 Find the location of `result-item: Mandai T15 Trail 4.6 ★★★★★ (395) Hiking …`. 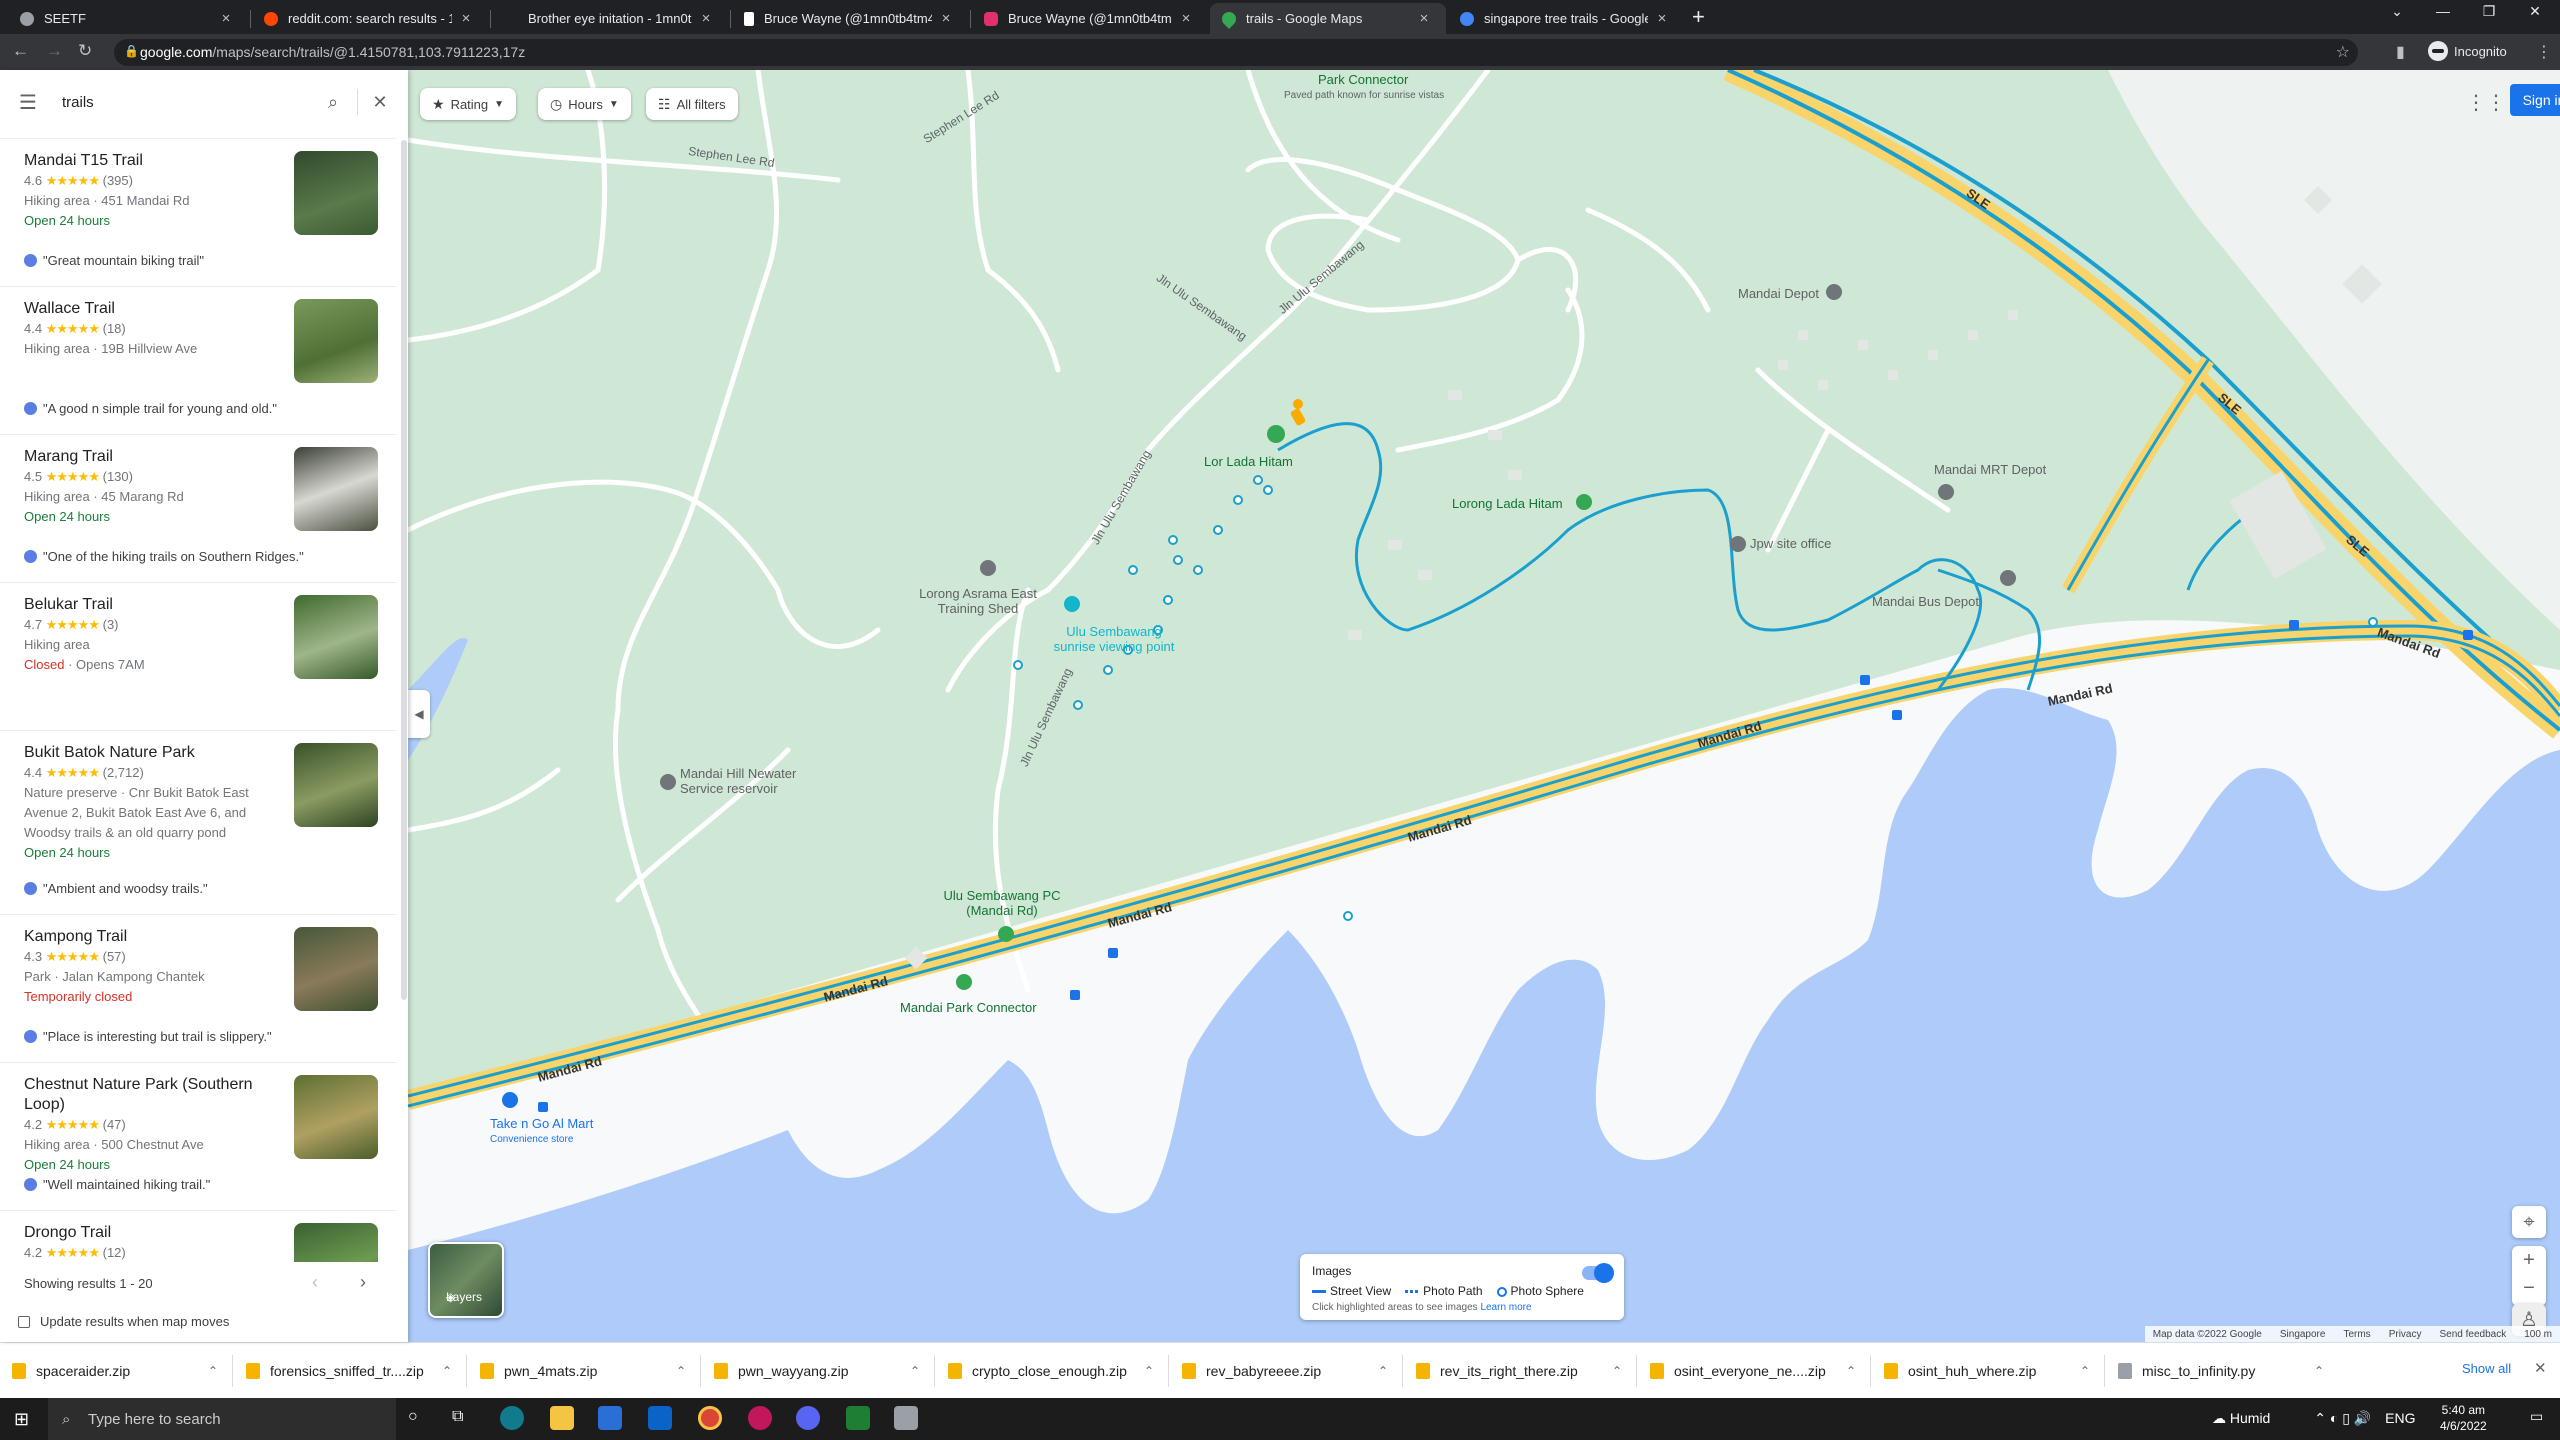

result-item: Mandai T15 Trail 4.6 ★★★★★ (395) Hiking … is located at coordinates (198, 213).